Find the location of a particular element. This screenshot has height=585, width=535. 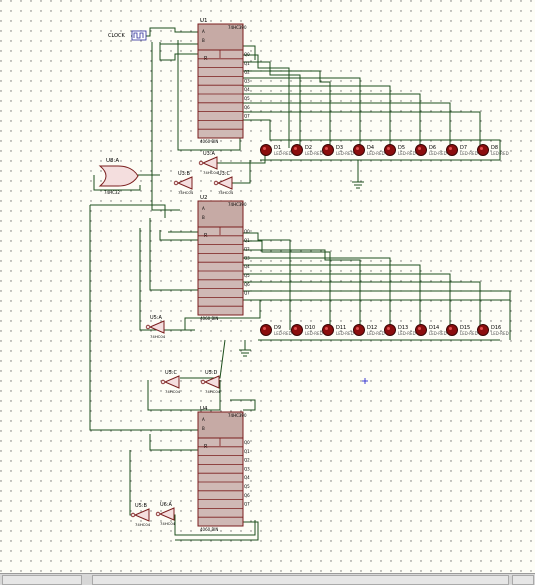

gate-ref: U5:B is located at coordinates (141, 506).